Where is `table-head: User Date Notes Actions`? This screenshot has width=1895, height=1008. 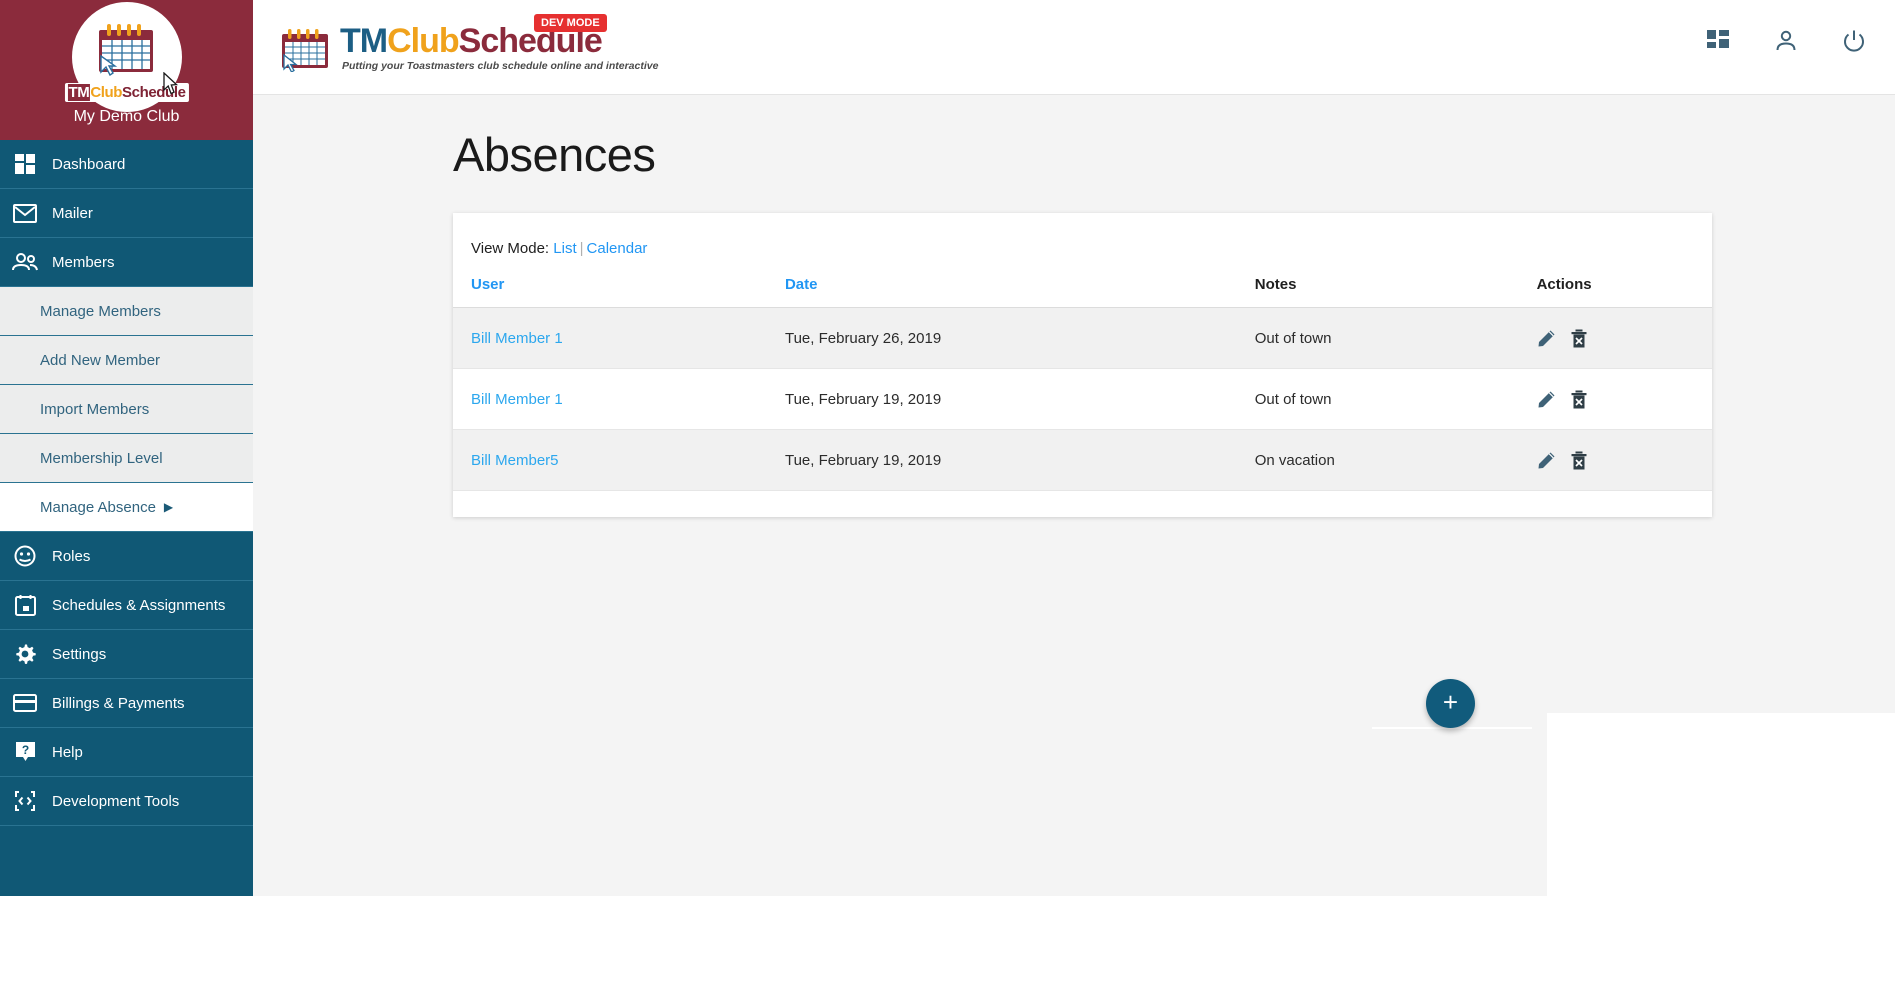 table-head: User Date Notes Actions is located at coordinates (1082, 292).